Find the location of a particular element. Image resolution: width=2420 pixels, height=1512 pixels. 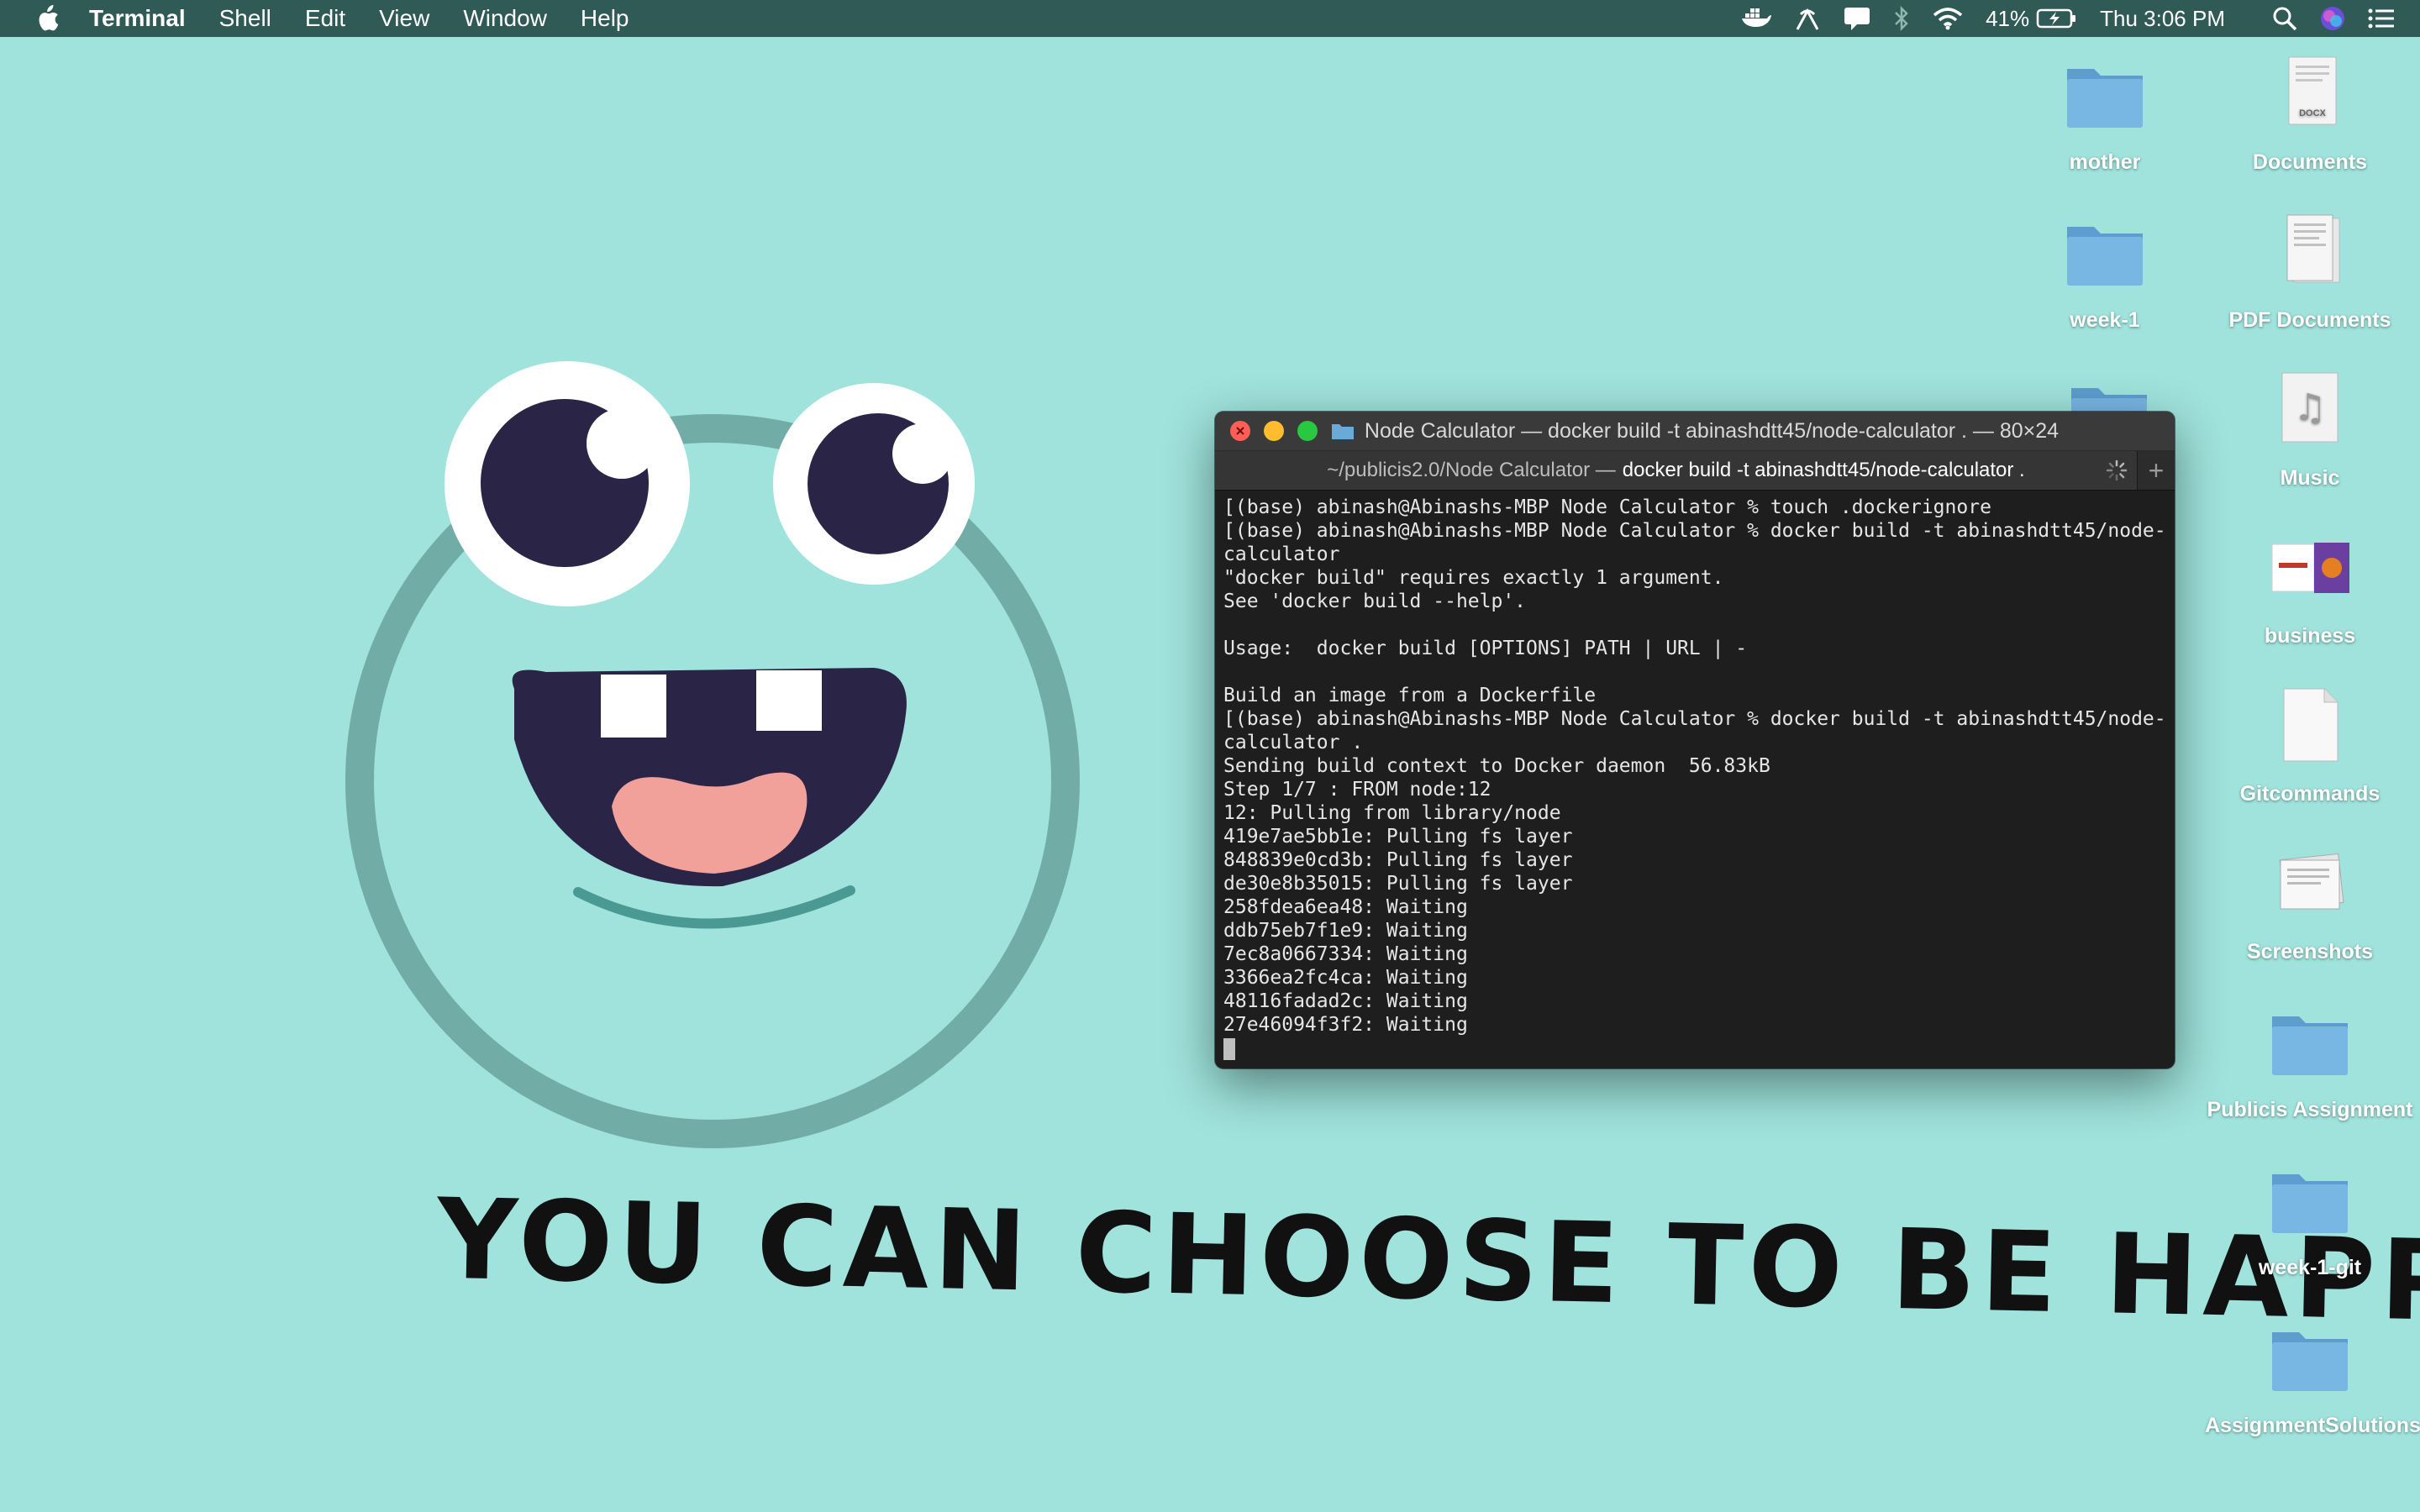

menu-help: Help is located at coordinates (605, 18).